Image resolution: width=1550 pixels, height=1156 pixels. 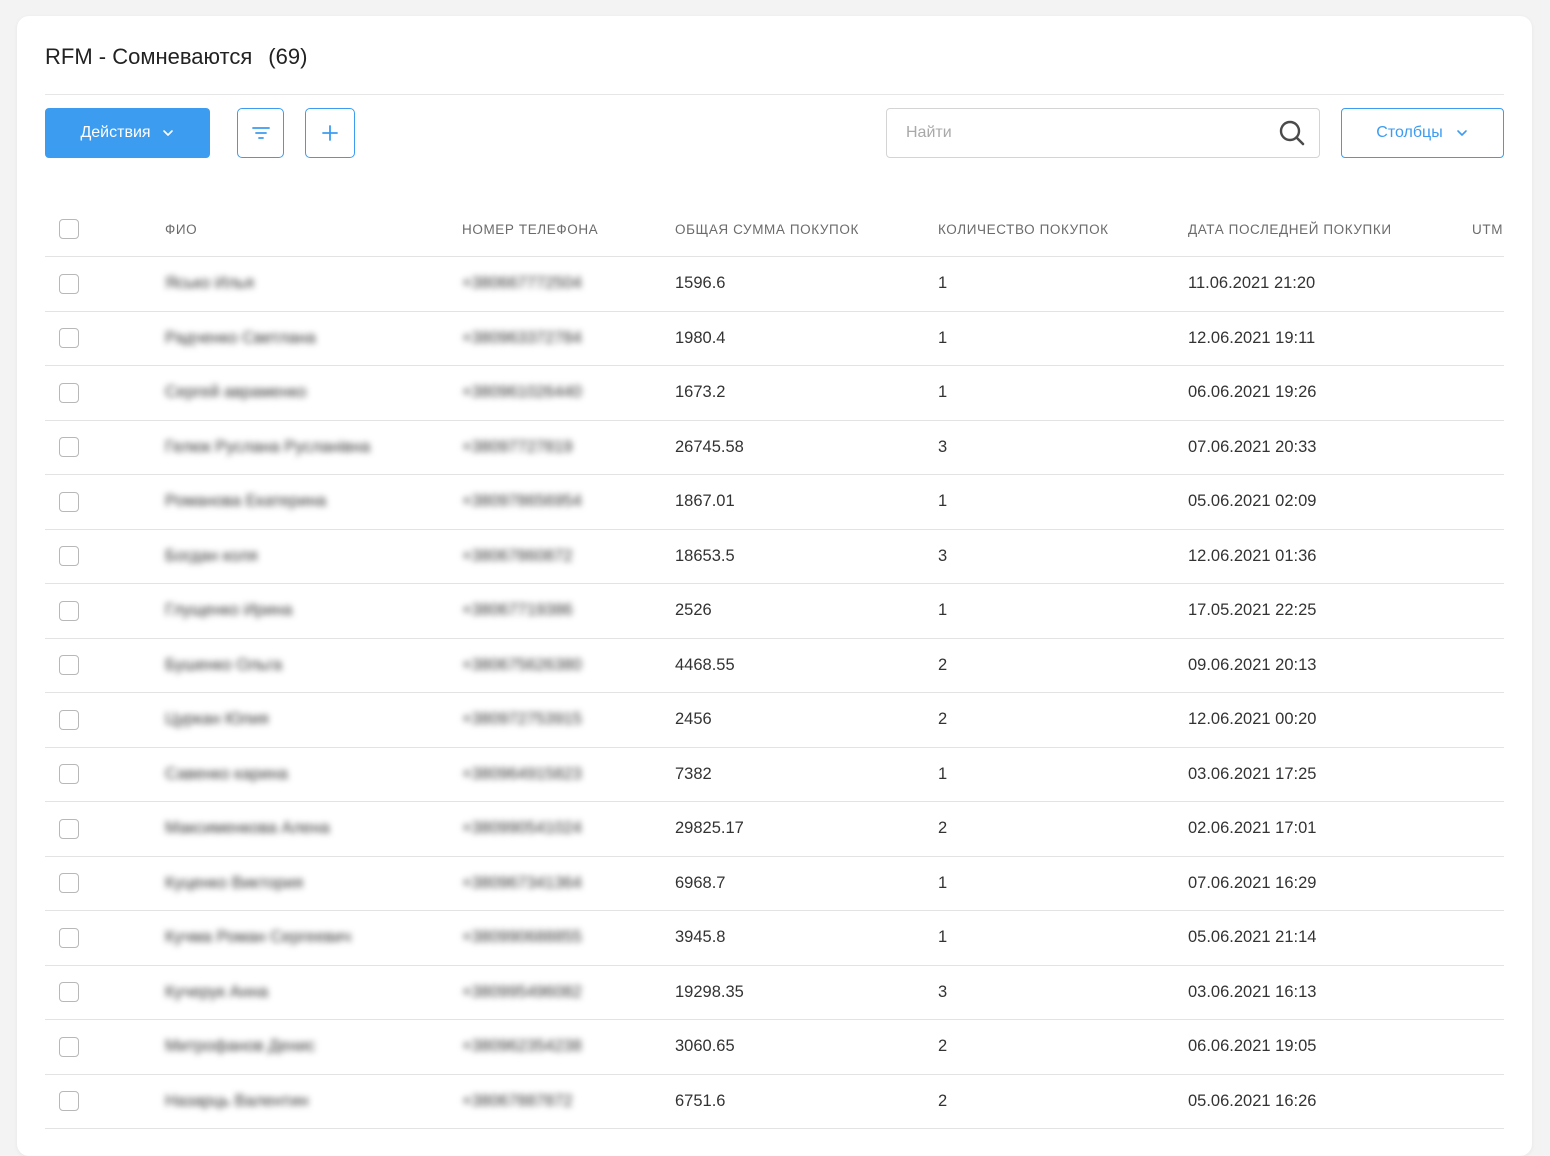 What do you see at coordinates (217, 719) in the screenshot?
I see `customer-name: Цуркан Юлия` at bounding box center [217, 719].